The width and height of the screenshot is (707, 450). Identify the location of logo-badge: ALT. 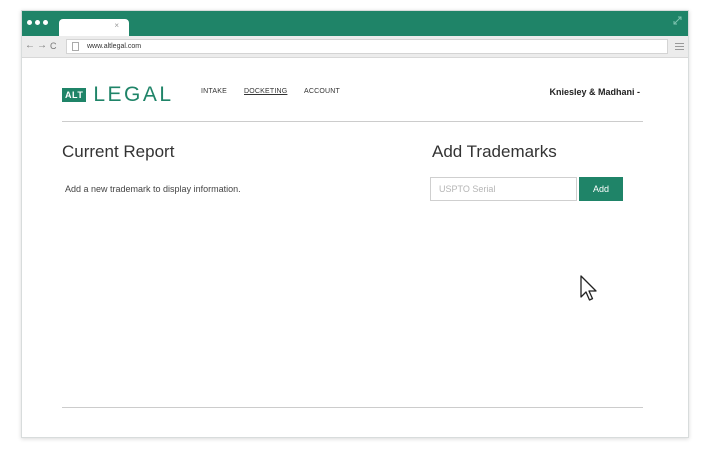
(74, 95).